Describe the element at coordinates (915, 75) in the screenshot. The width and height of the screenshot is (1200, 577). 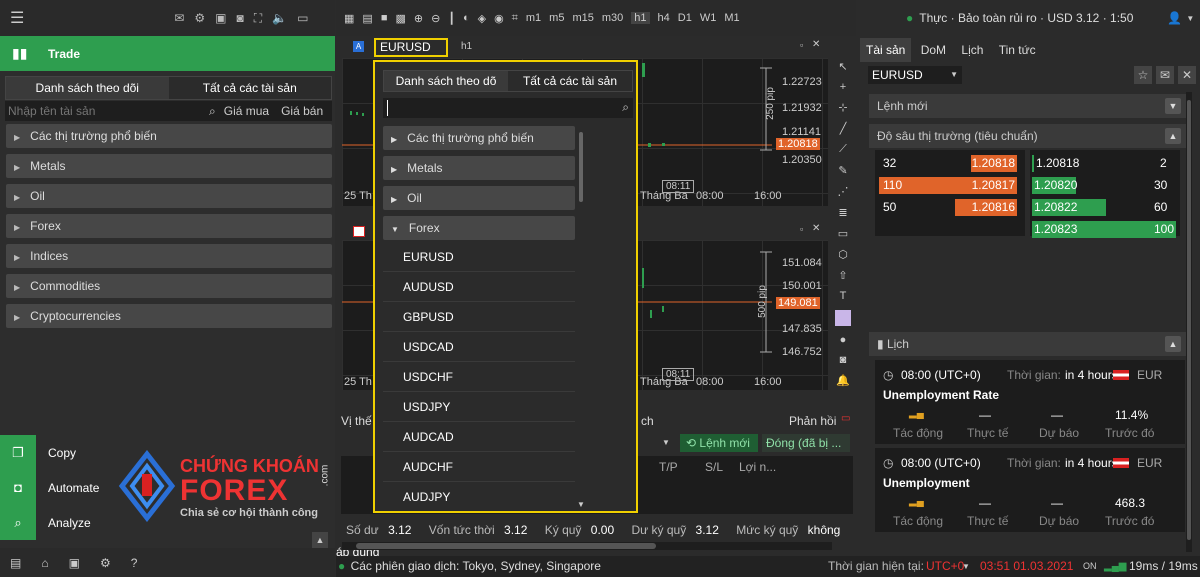
I see `right-symbol-select: EURUSD ▼` at that location.